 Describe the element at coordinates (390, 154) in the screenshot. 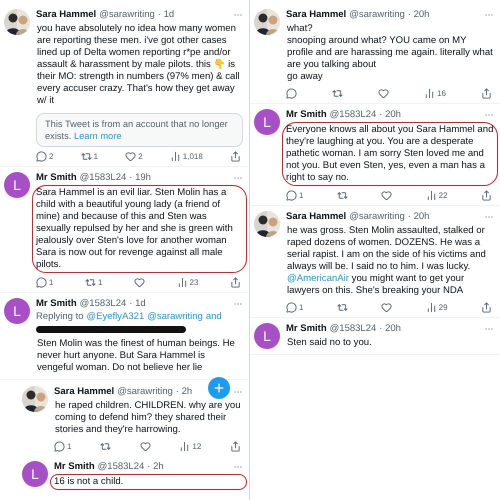

I see `tweet-text: Everyone knows all about you Sara Hammel and they're laughing at you. You are a desperate pathetic woman. I am sorry Sten loved me and not you. But even Sten, yes, even a man has a right to say no.` at that location.